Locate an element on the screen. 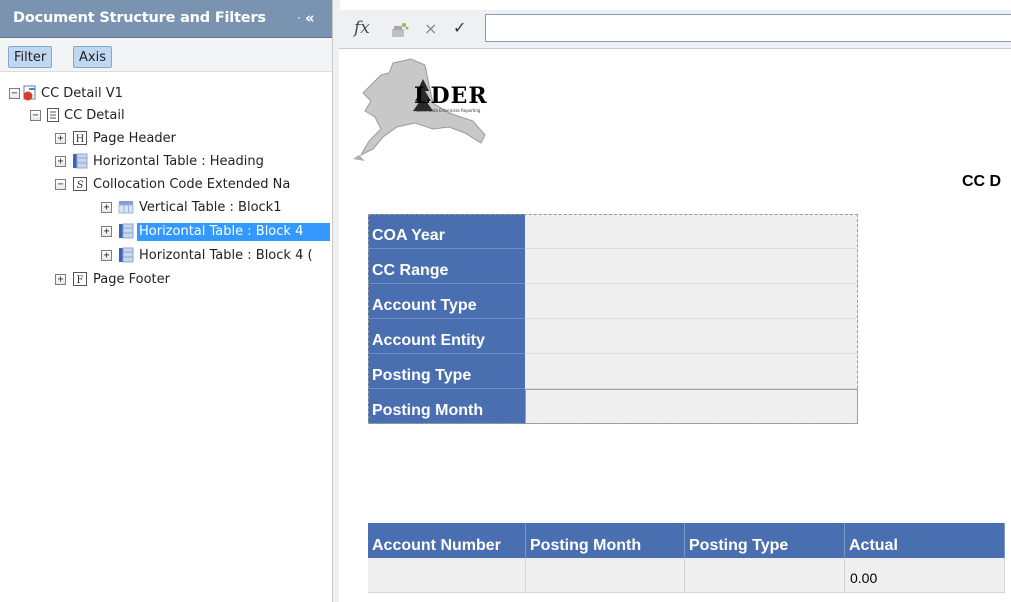 This screenshot has width=1011, height=602. table-row: CC Range is located at coordinates (613, 266).